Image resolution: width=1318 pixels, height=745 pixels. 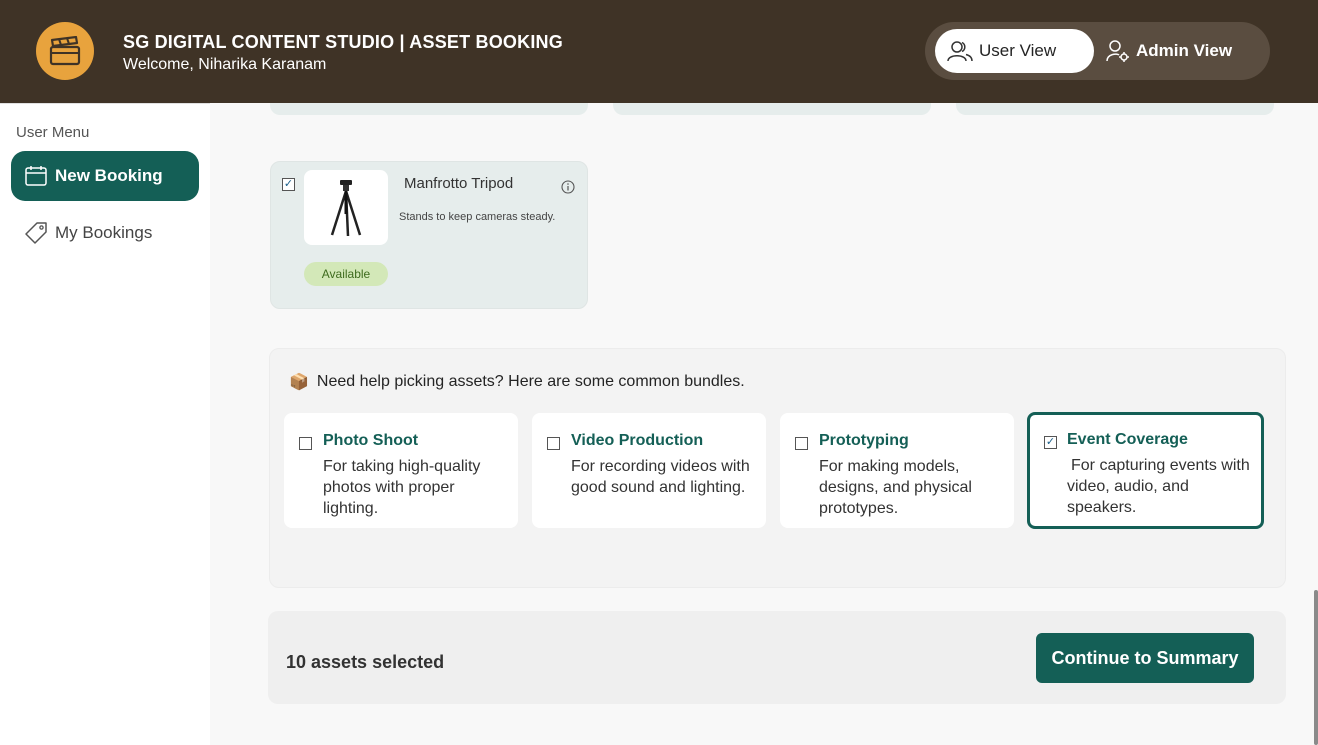 I want to click on bundle-title: Event Coverage, so click(x=1127, y=439).